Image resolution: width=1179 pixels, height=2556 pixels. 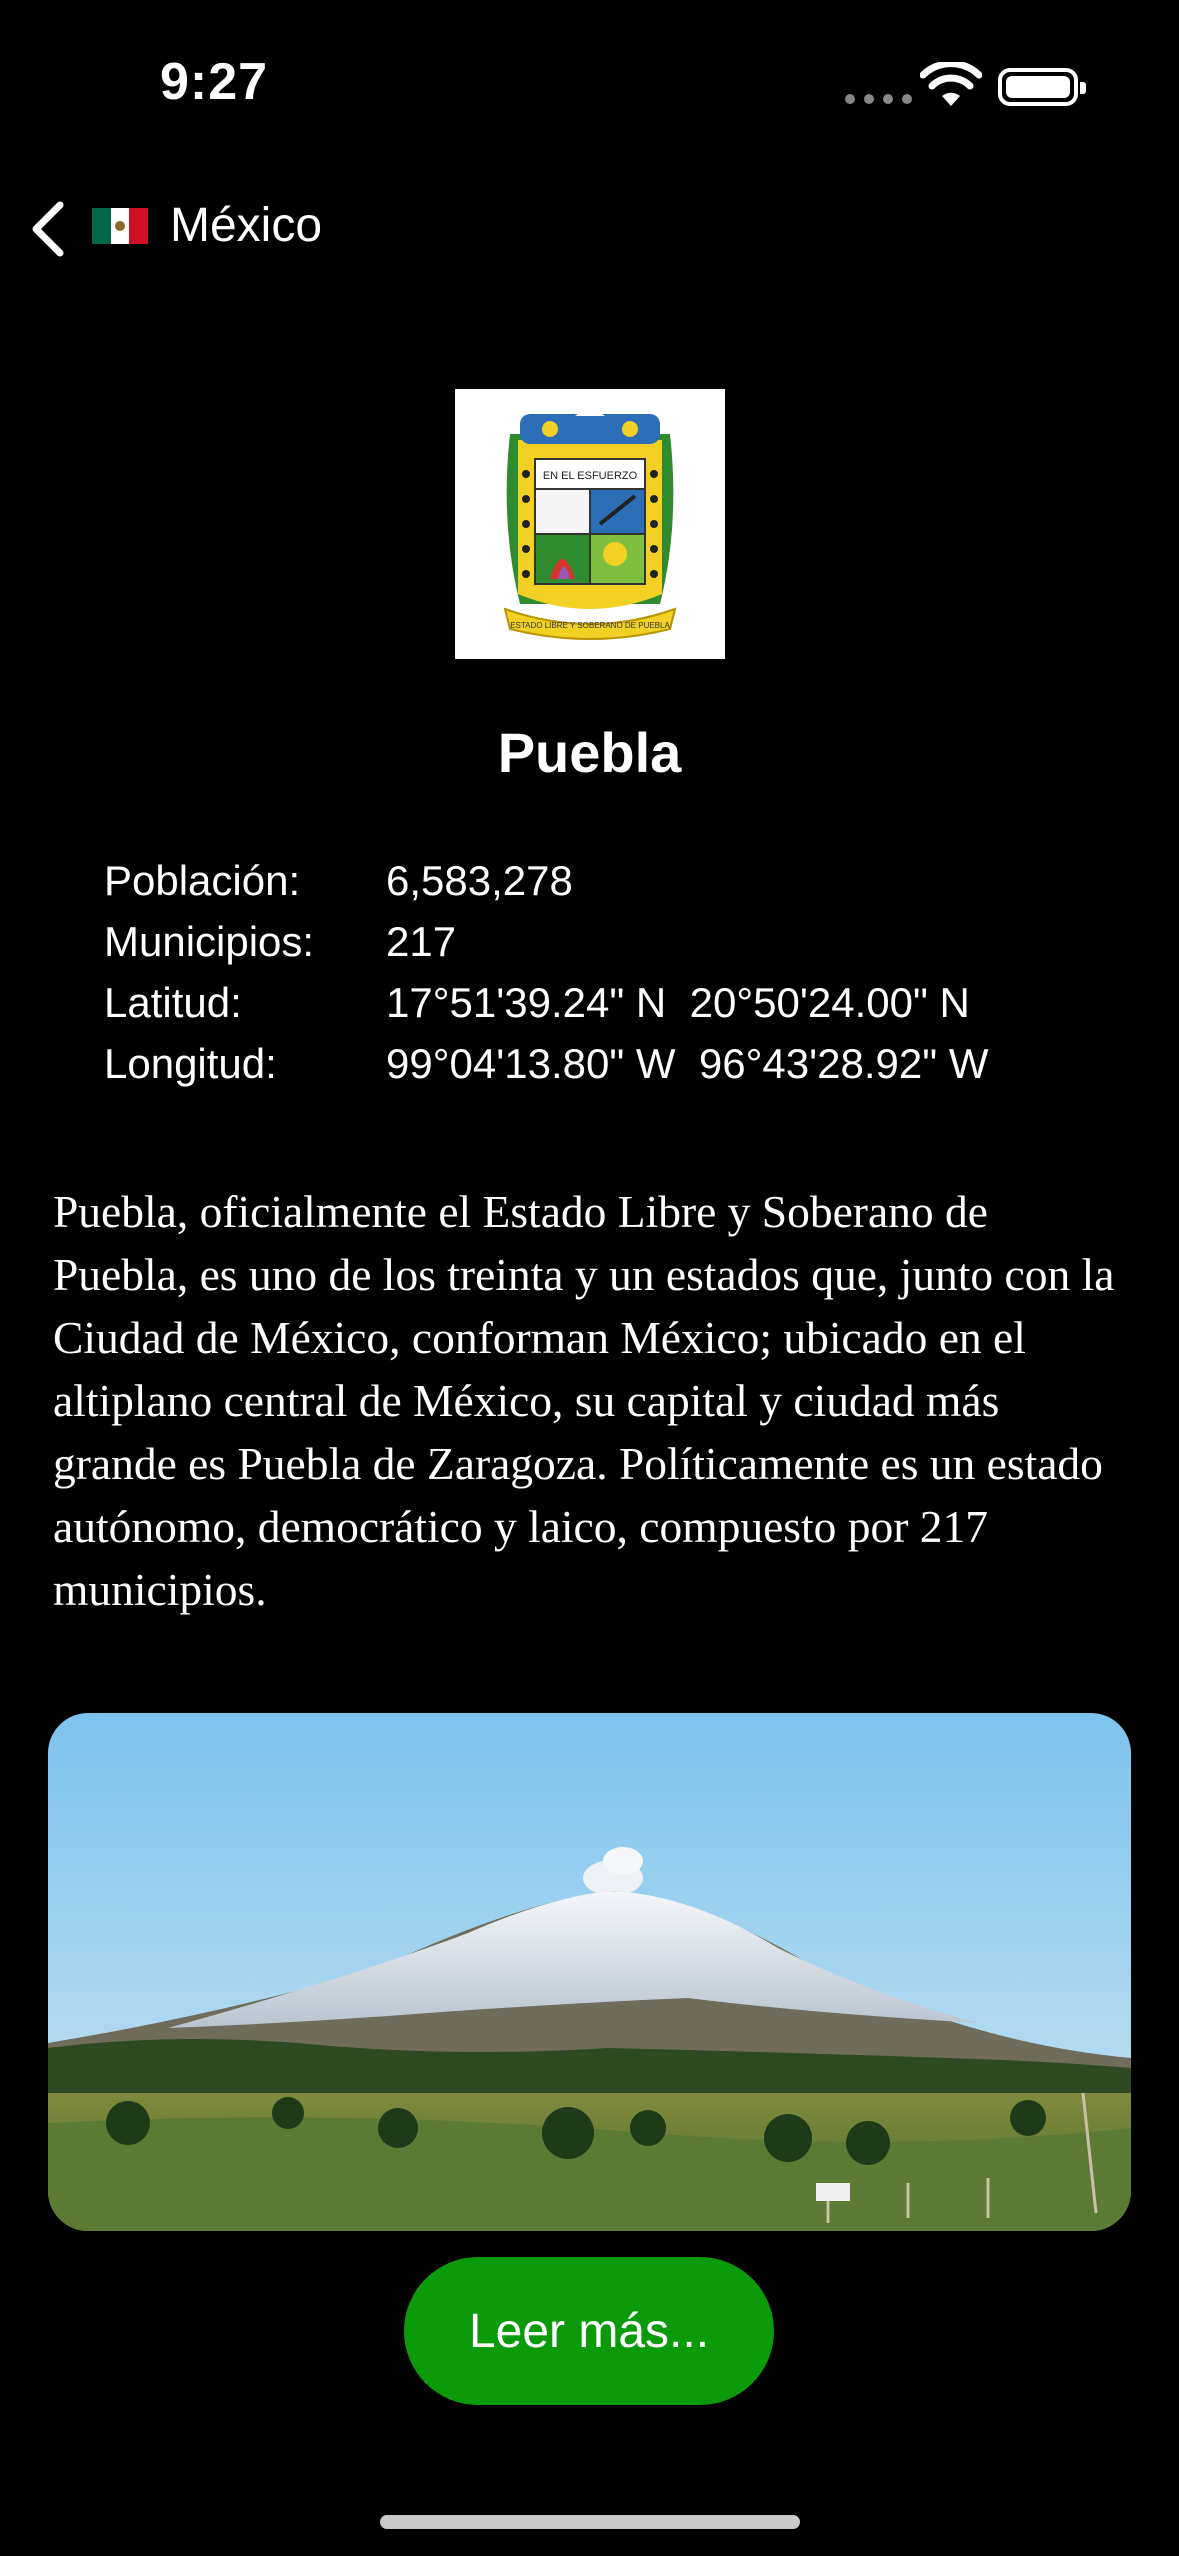 What do you see at coordinates (190, 1063) in the screenshot?
I see `info-label: Longitud:` at bounding box center [190, 1063].